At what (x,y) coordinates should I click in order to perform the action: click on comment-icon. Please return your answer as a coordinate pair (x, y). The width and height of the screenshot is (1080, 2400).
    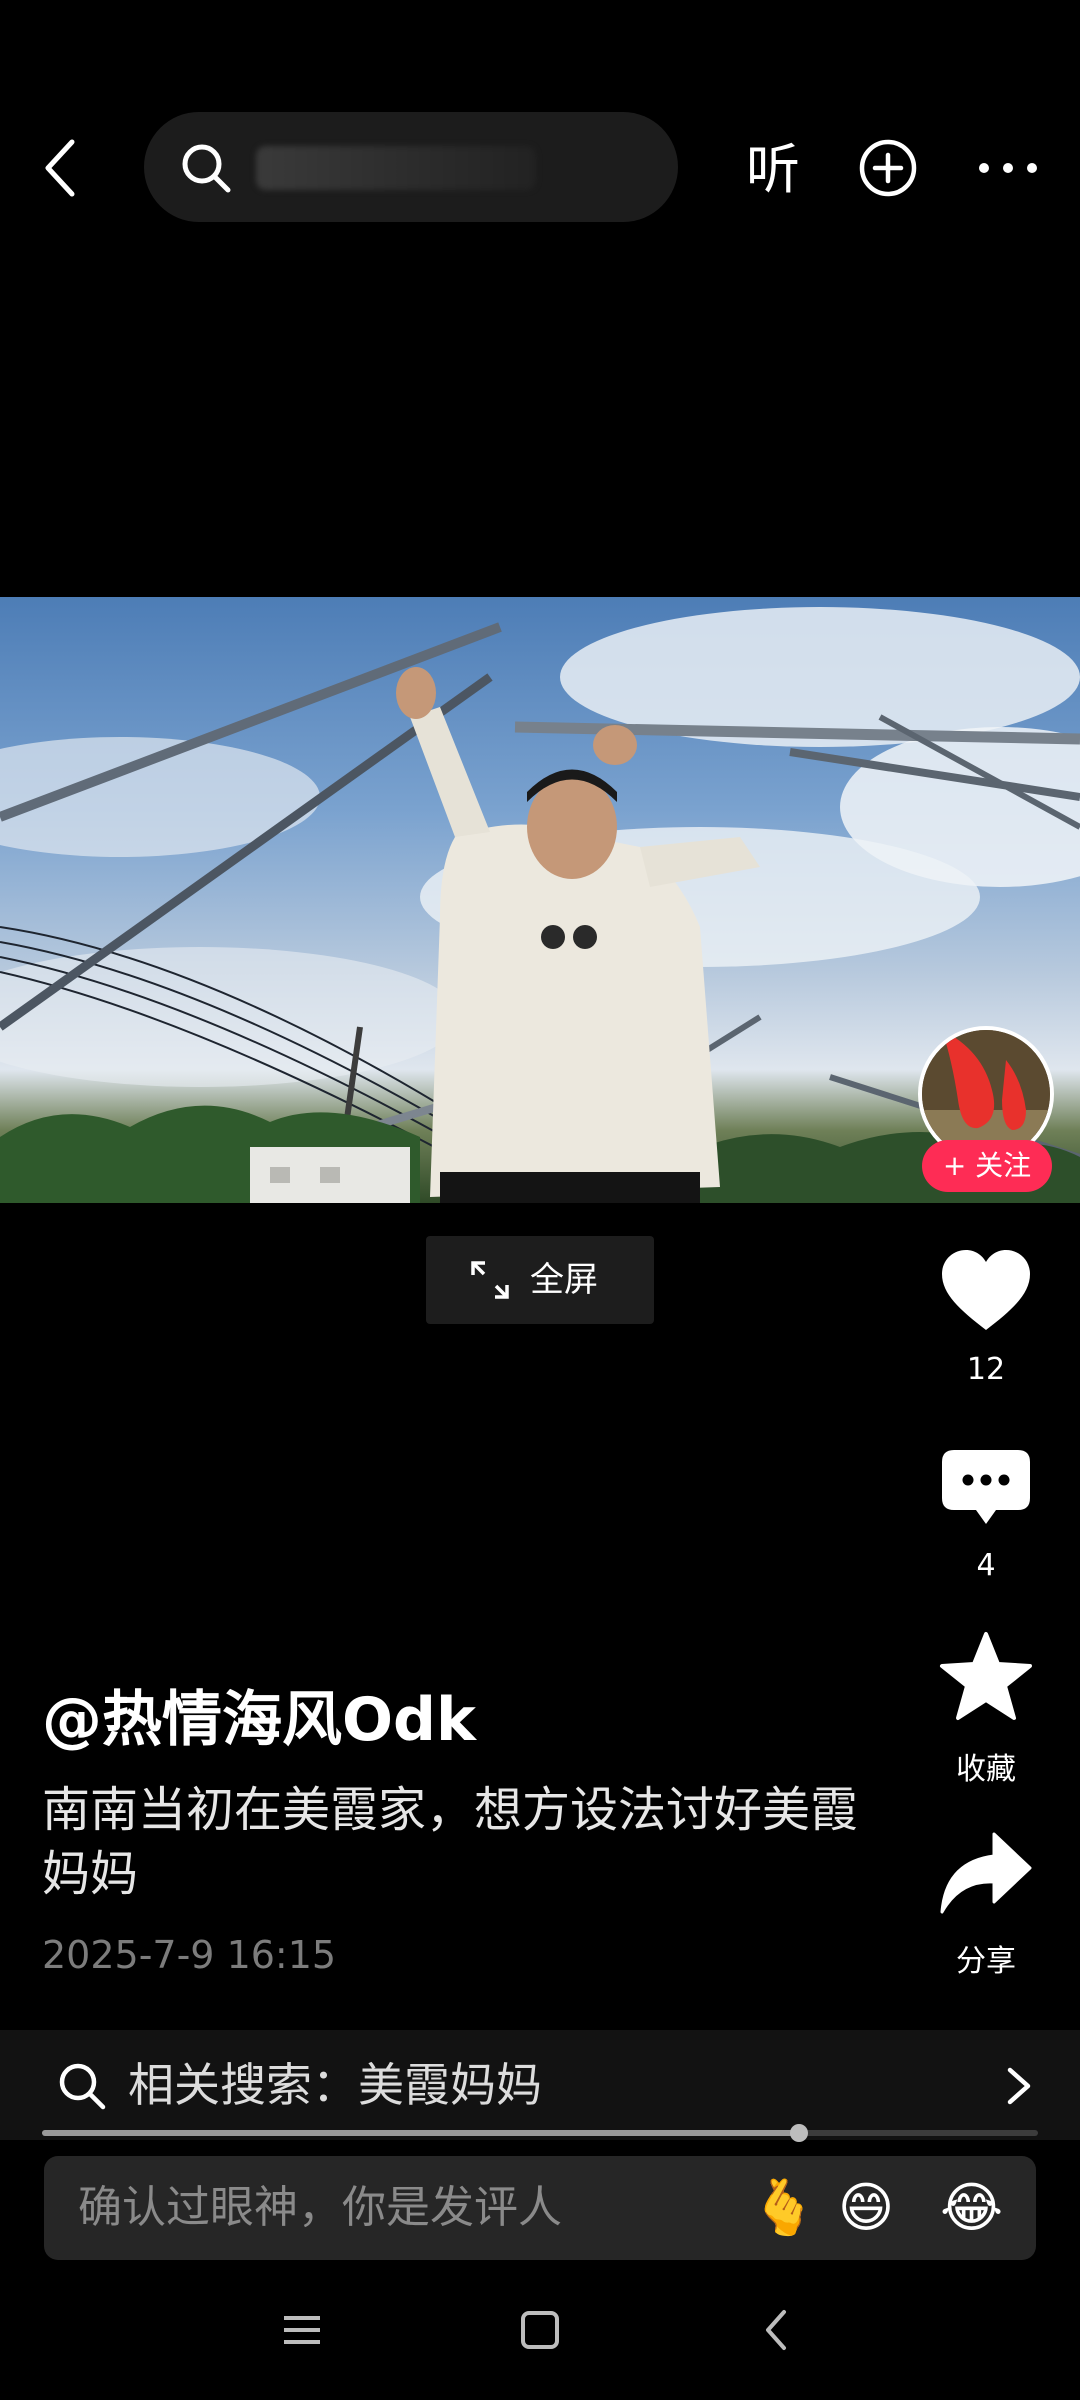
    Looking at the image, I should click on (986, 1487).